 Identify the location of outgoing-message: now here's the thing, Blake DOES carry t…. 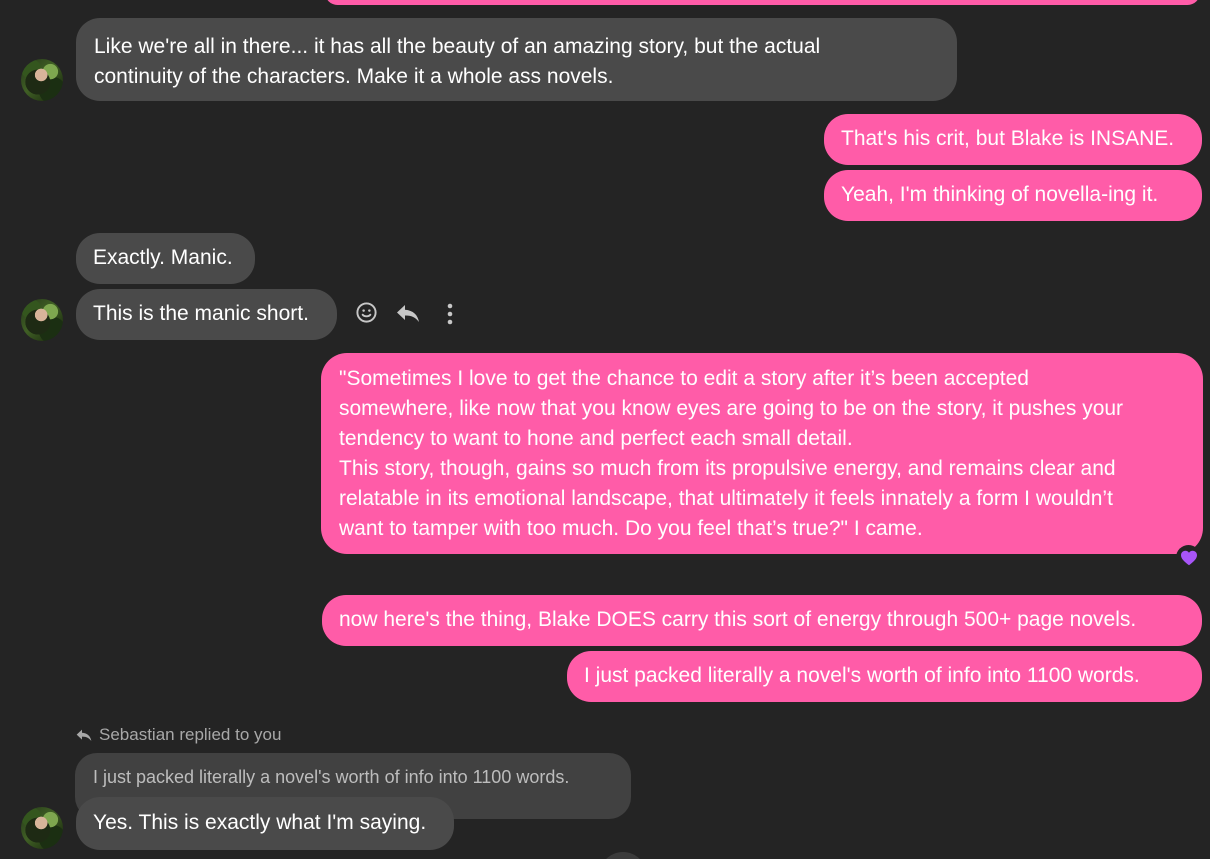
(762, 620).